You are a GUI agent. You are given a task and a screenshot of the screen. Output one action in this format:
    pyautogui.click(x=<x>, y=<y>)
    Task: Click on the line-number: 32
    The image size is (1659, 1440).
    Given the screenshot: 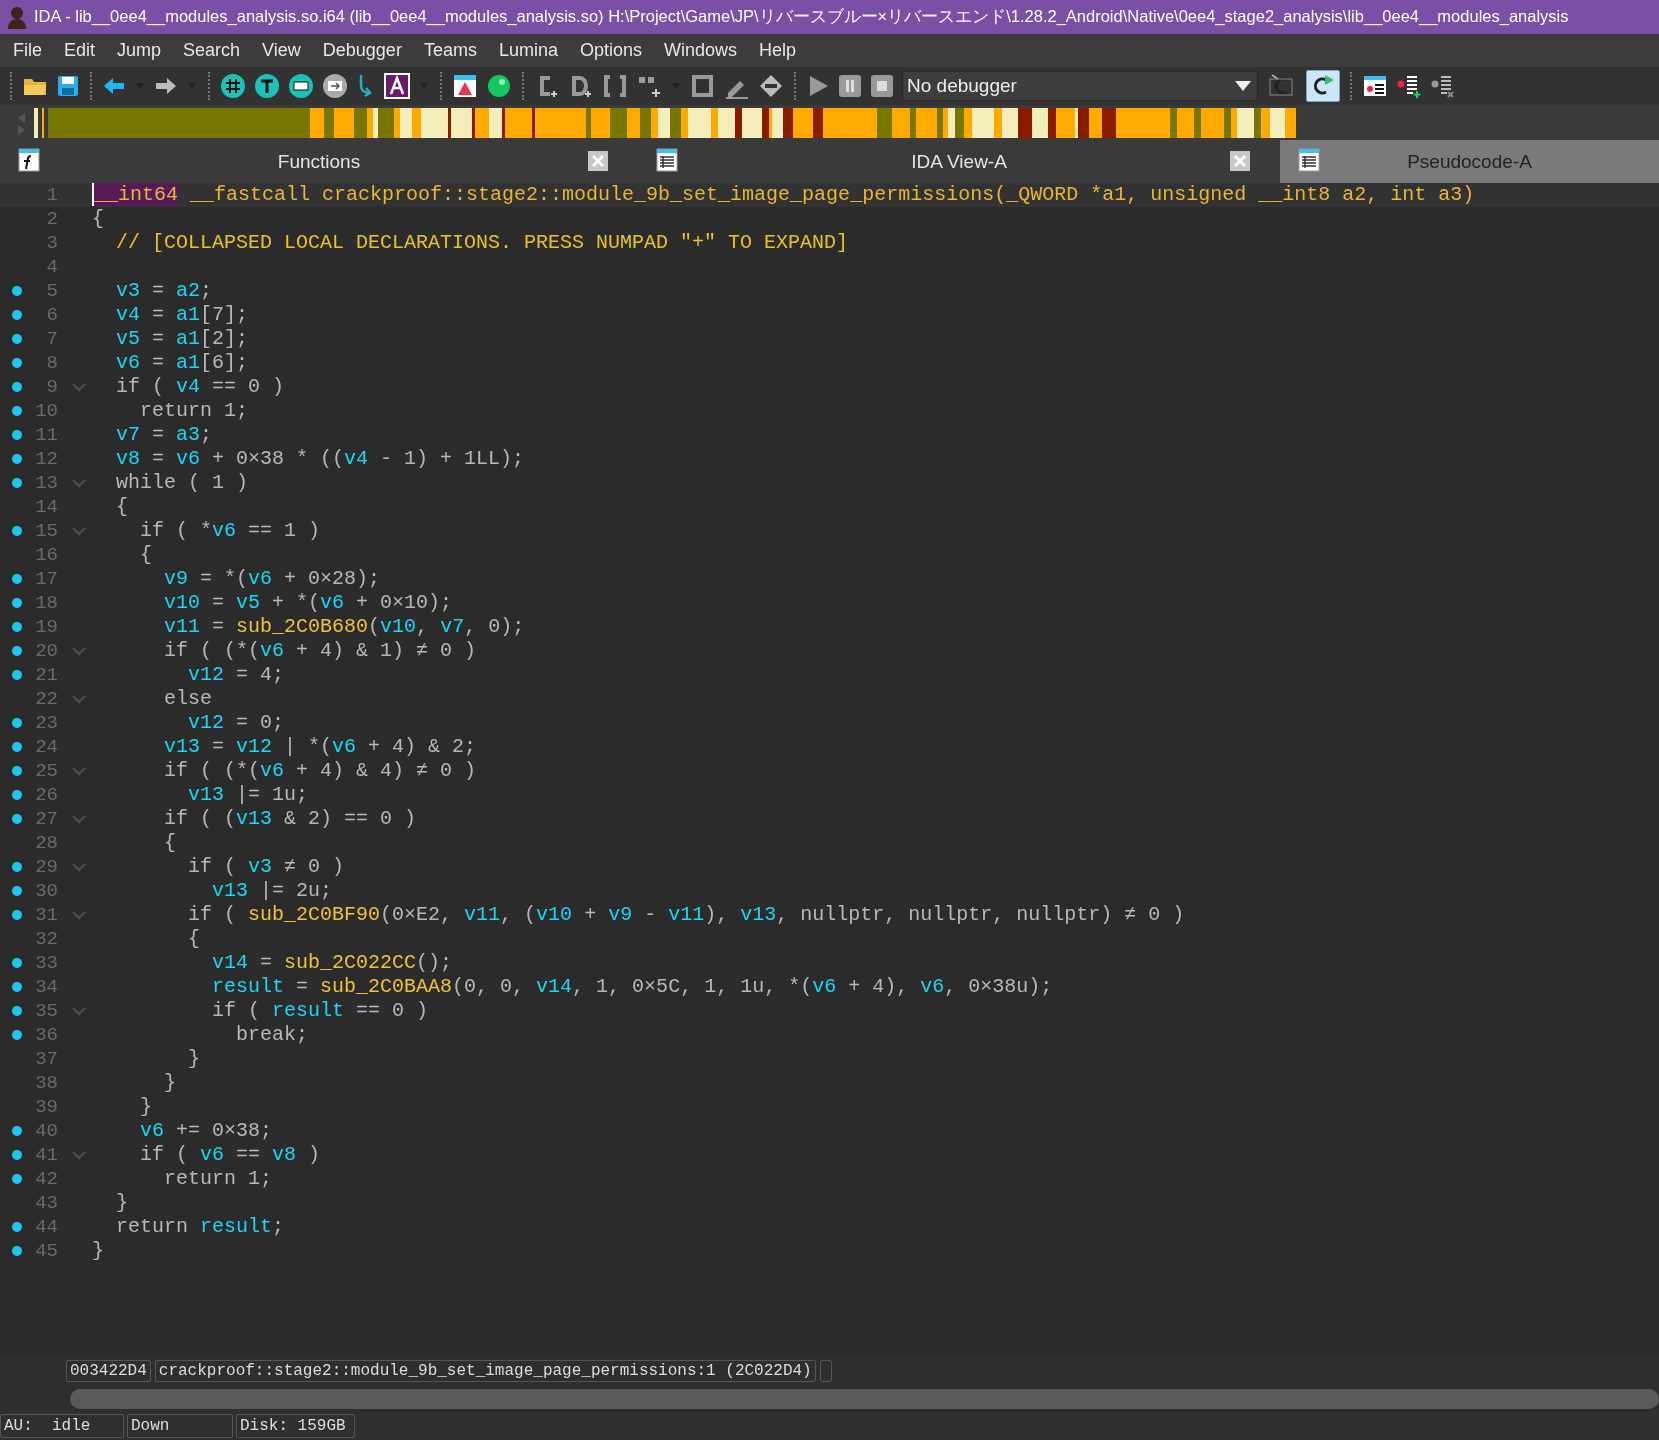 What is the action you would take?
    pyautogui.click(x=46, y=939)
    